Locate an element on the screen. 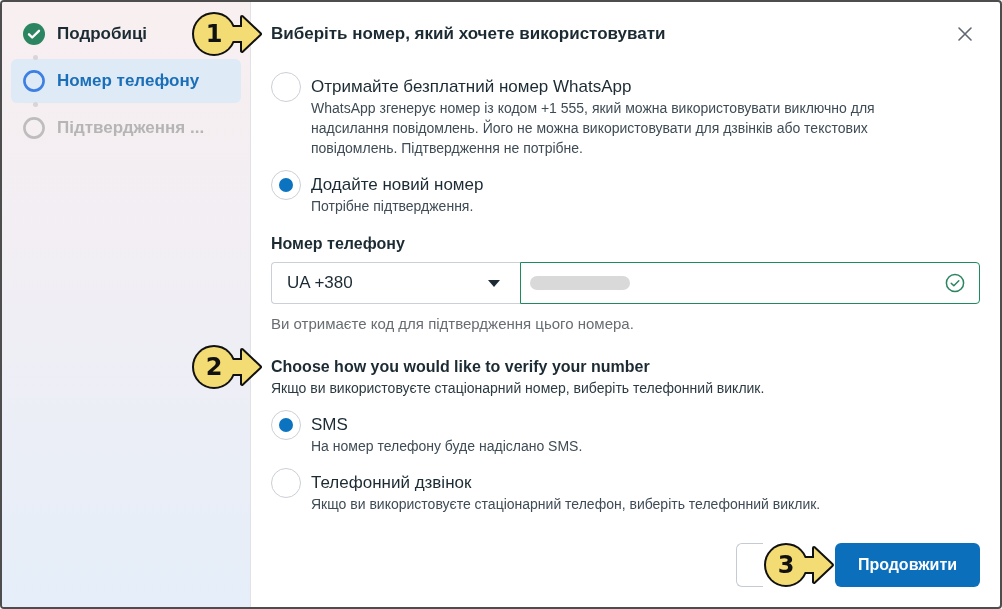  close-button is located at coordinates (965, 34).